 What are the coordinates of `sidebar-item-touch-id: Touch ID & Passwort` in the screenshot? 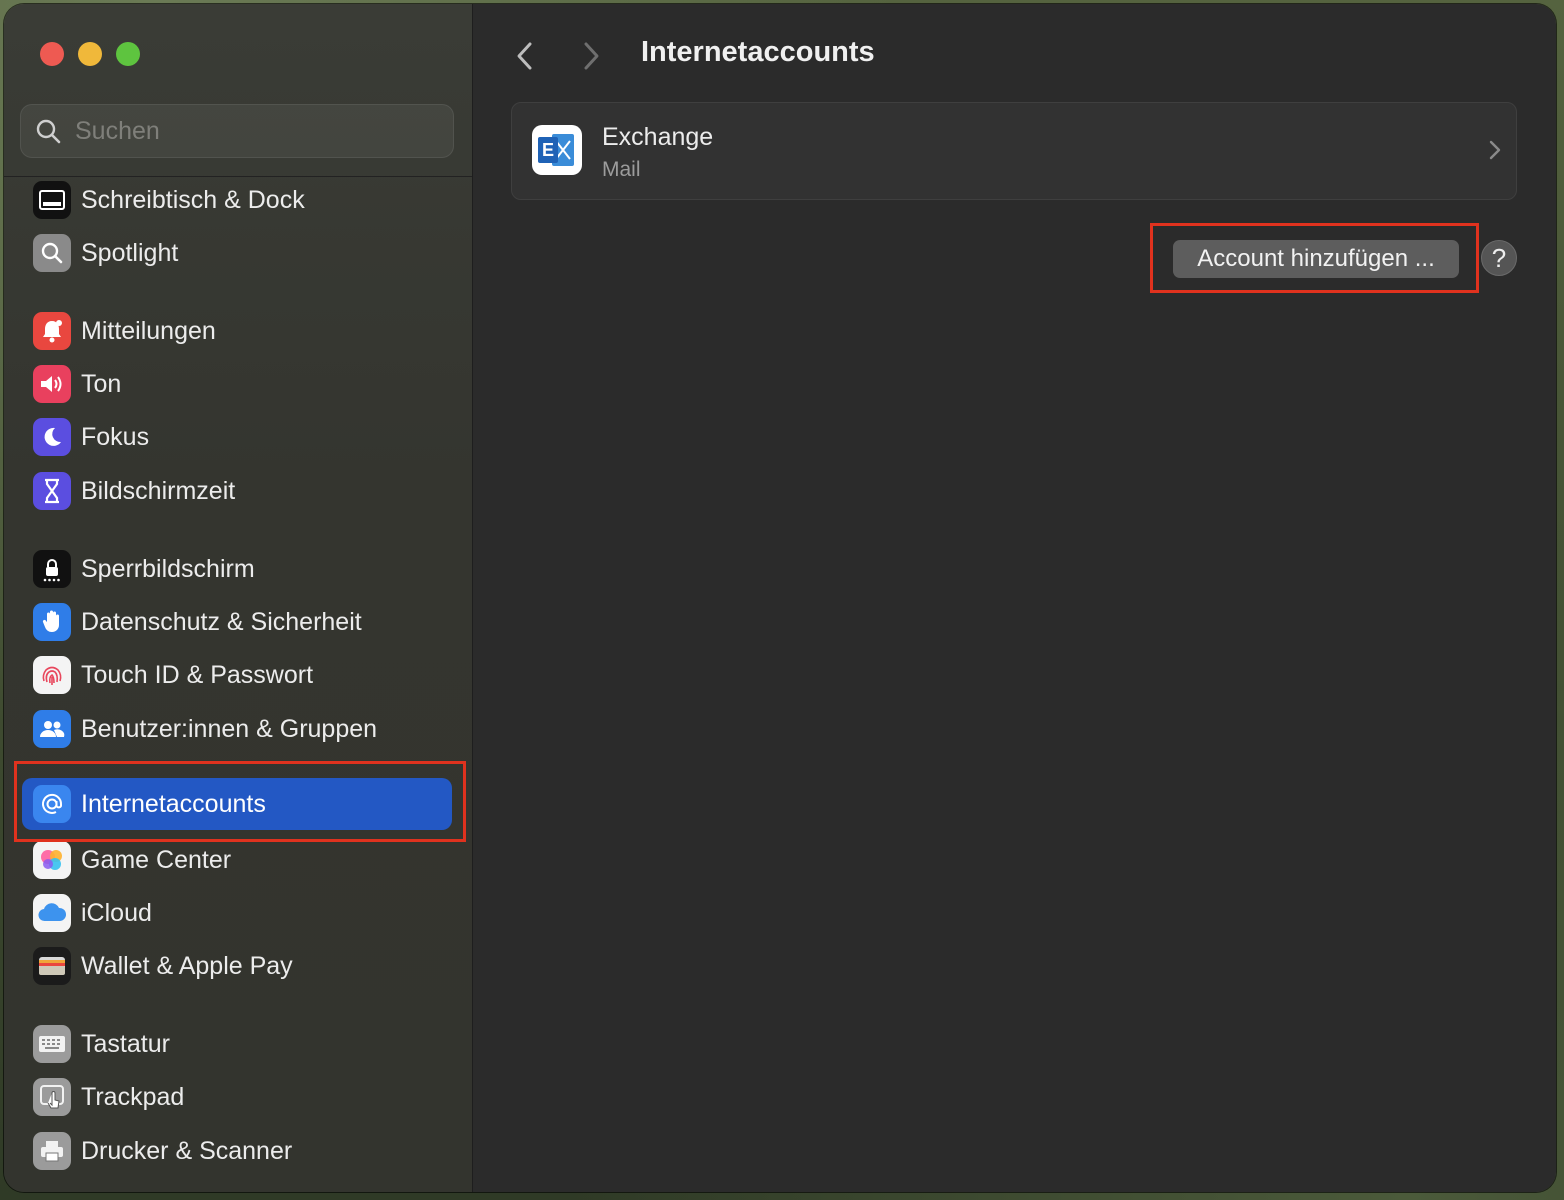 It's located at (237, 675).